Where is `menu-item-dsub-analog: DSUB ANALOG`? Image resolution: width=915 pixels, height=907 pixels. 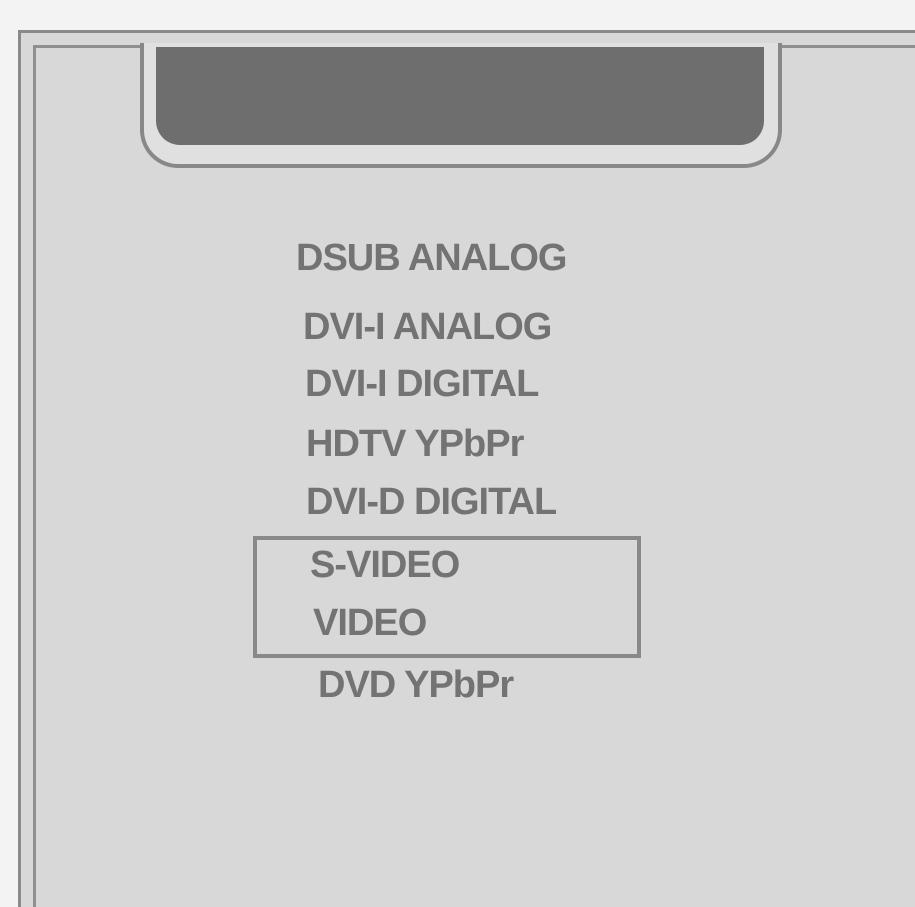
menu-item-dsub-analog: DSUB ANALOG is located at coordinates (431, 258).